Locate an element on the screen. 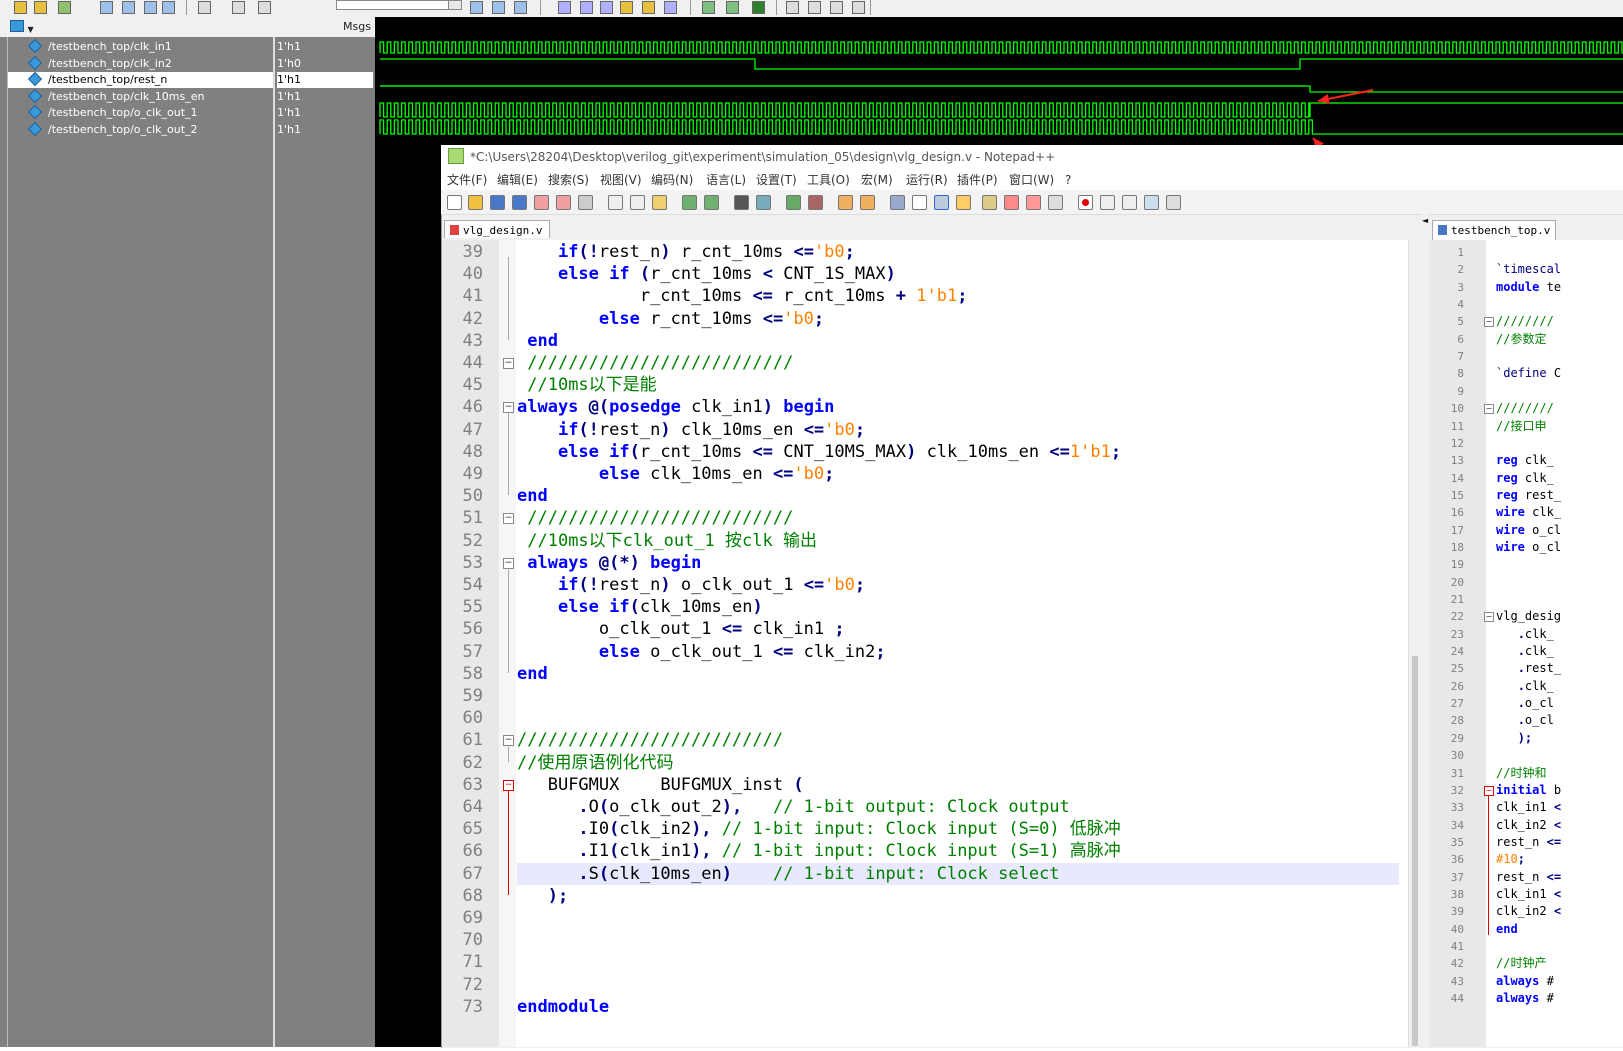  search-next-icon is located at coordinates (498, 7).